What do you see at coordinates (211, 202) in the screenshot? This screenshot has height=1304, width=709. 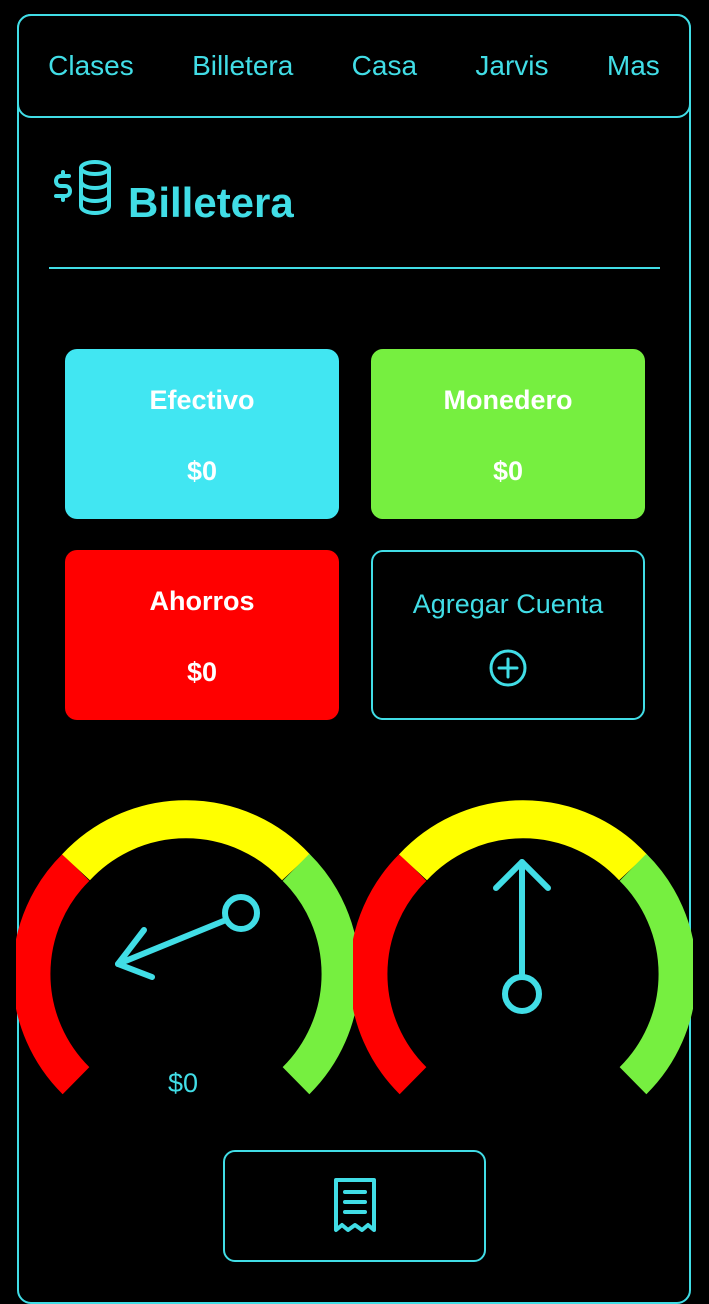 I see `page-title: Billetera` at bounding box center [211, 202].